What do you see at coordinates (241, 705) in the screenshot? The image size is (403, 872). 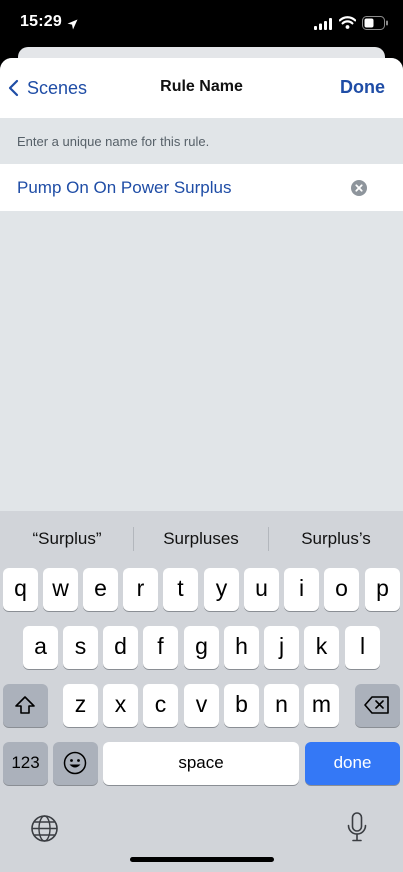 I see `key-b: b` at bounding box center [241, 705].